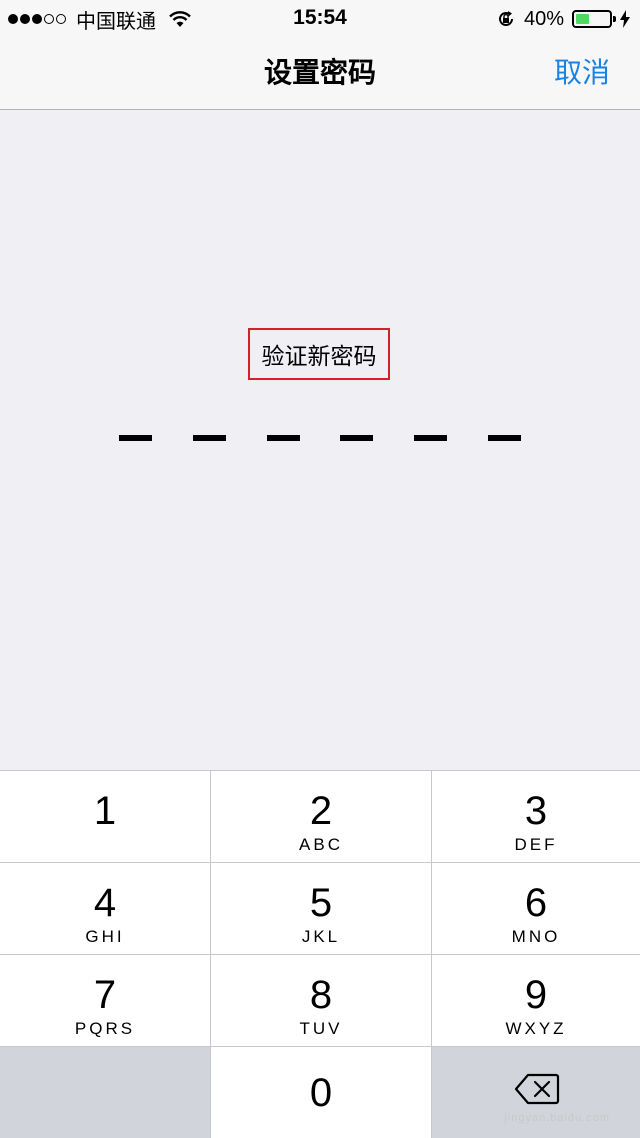  I want to click on key-0: 0, so click(321, 1092).